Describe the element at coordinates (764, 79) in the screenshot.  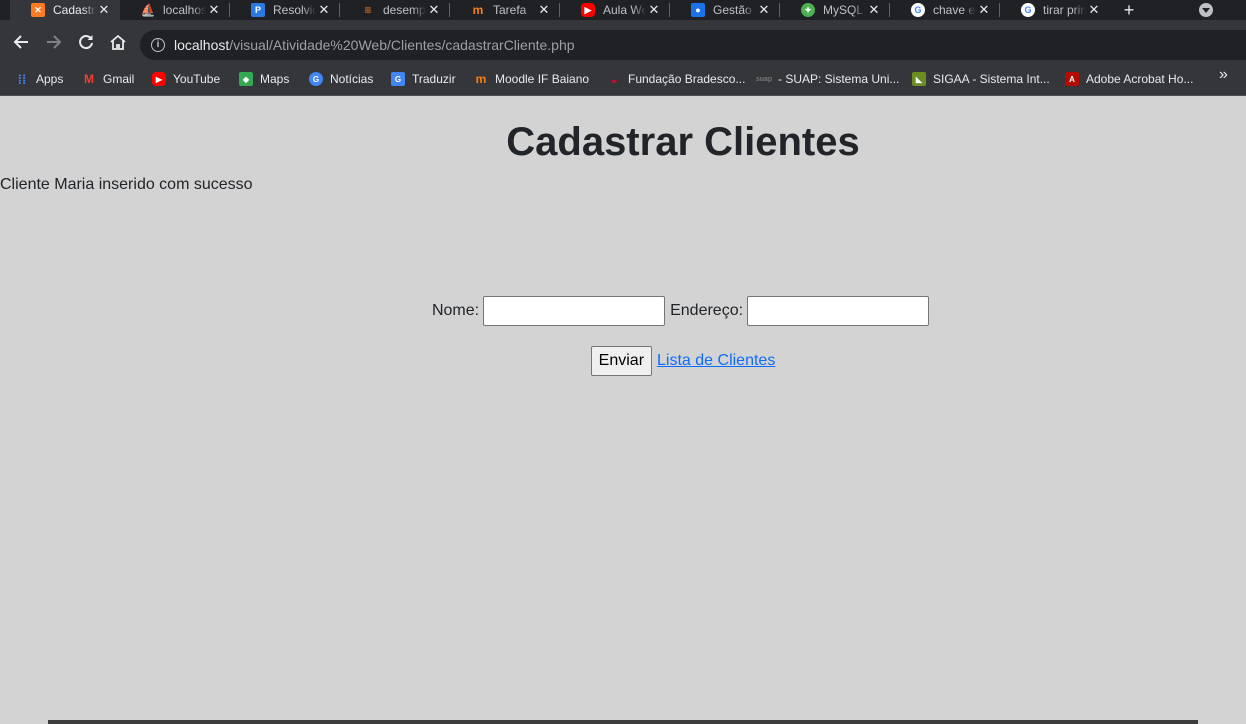
I see `suap-icon: suap` at that location.